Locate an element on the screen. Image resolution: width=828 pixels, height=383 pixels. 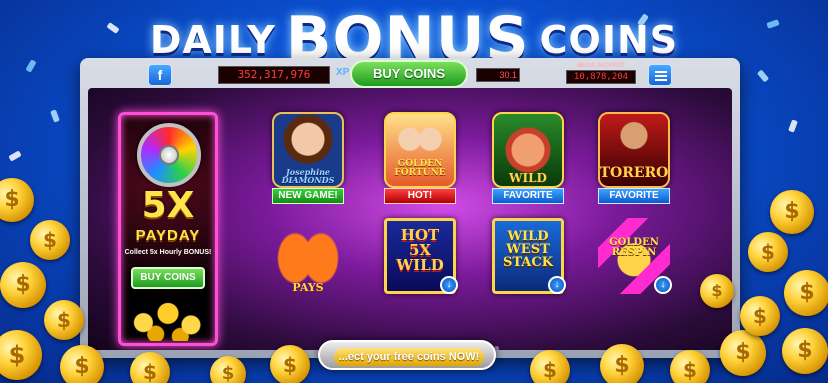
game-title-art: Josephine DIAMONDS is located at coordinates (308, 176).